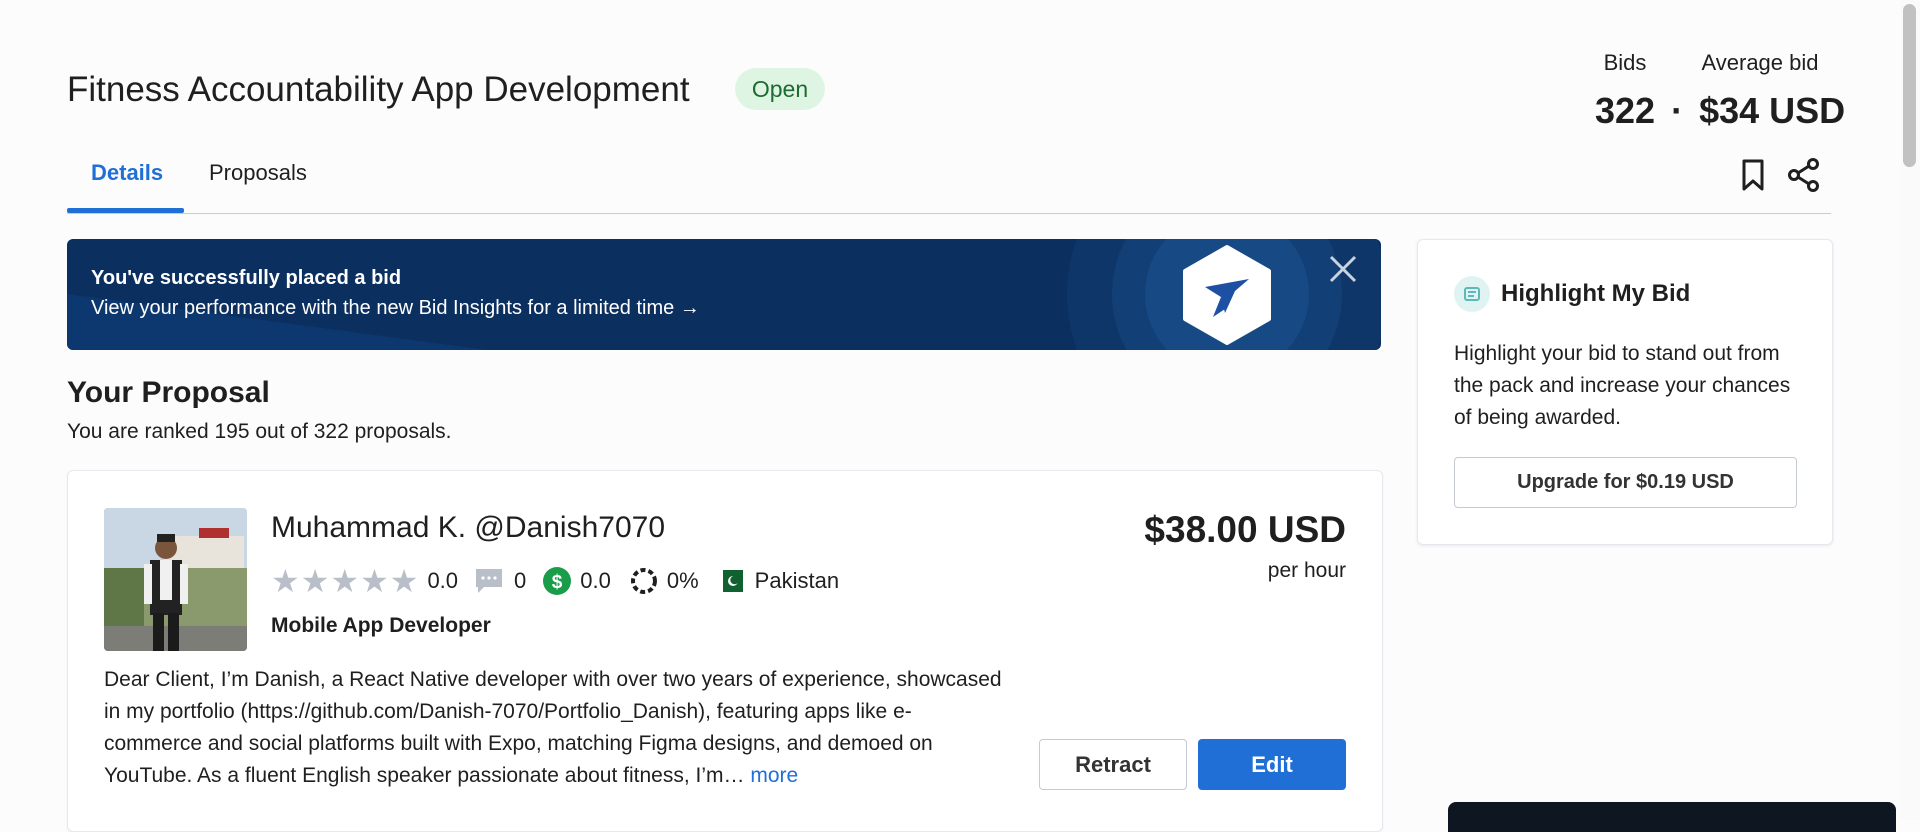  What do you see at coordinates (1772, 110) in the screenshot?
I see `average-bid-value: $34 USD` at bounding box center [1772, 110].